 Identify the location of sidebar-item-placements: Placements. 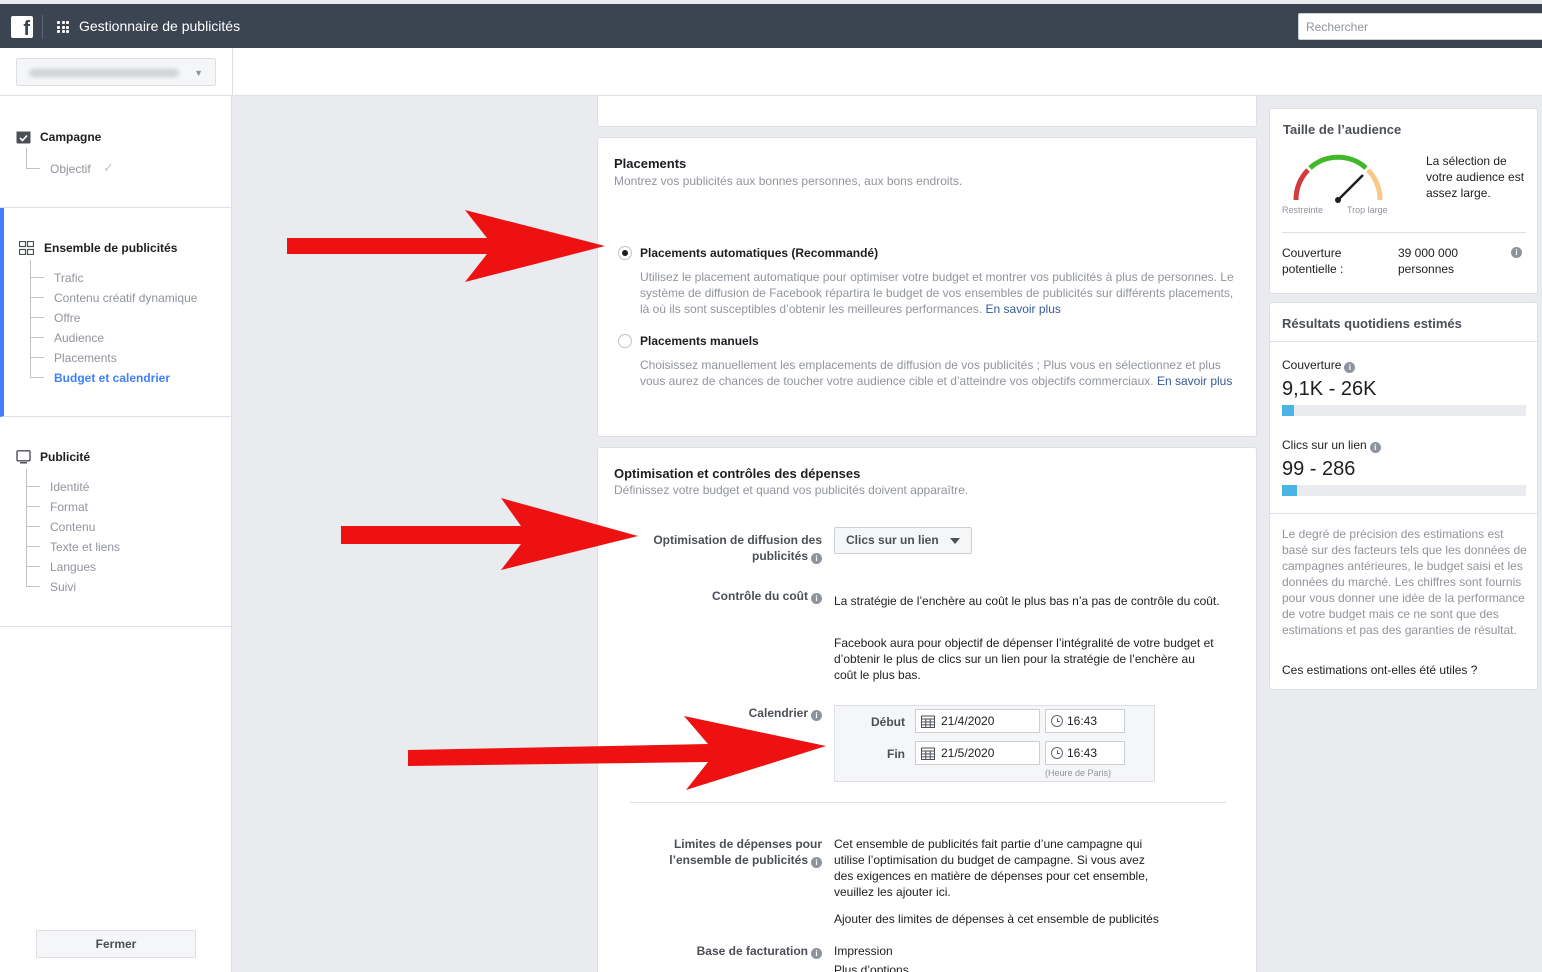
(85, 358).